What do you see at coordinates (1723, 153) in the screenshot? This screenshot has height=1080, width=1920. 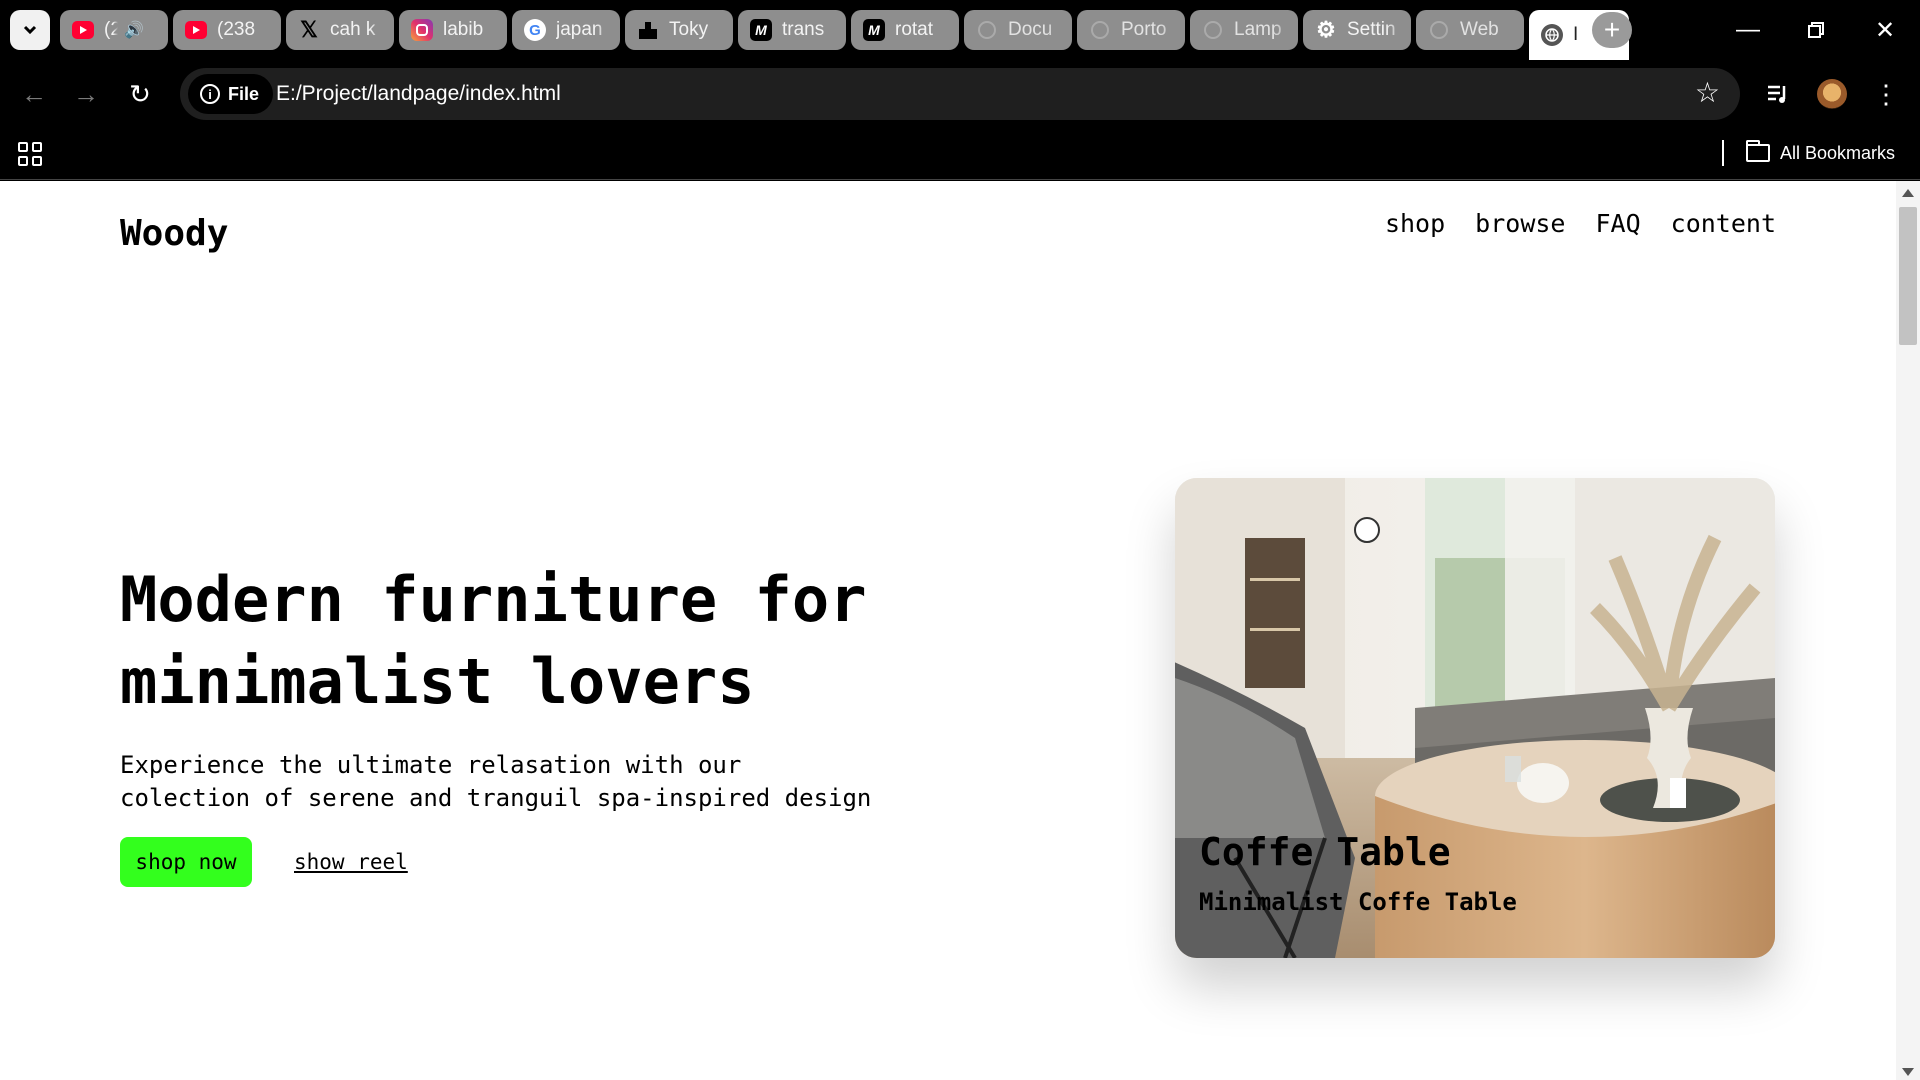 I see `bookmarks-separator` at bounding box center [1723, 153].